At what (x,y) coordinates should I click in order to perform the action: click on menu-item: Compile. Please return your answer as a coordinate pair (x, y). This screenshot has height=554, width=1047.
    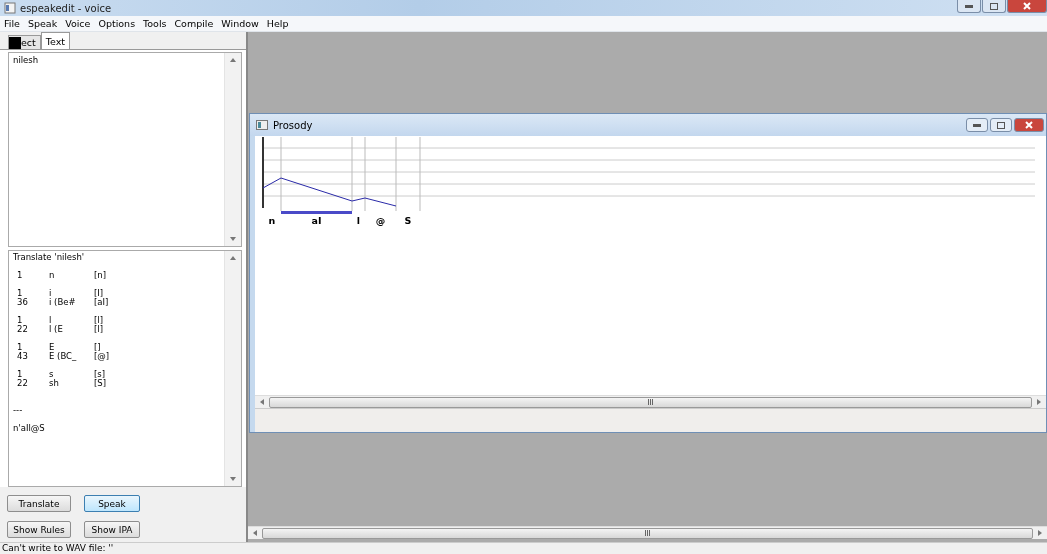
    Looking at the image, I should click on (194, 23).